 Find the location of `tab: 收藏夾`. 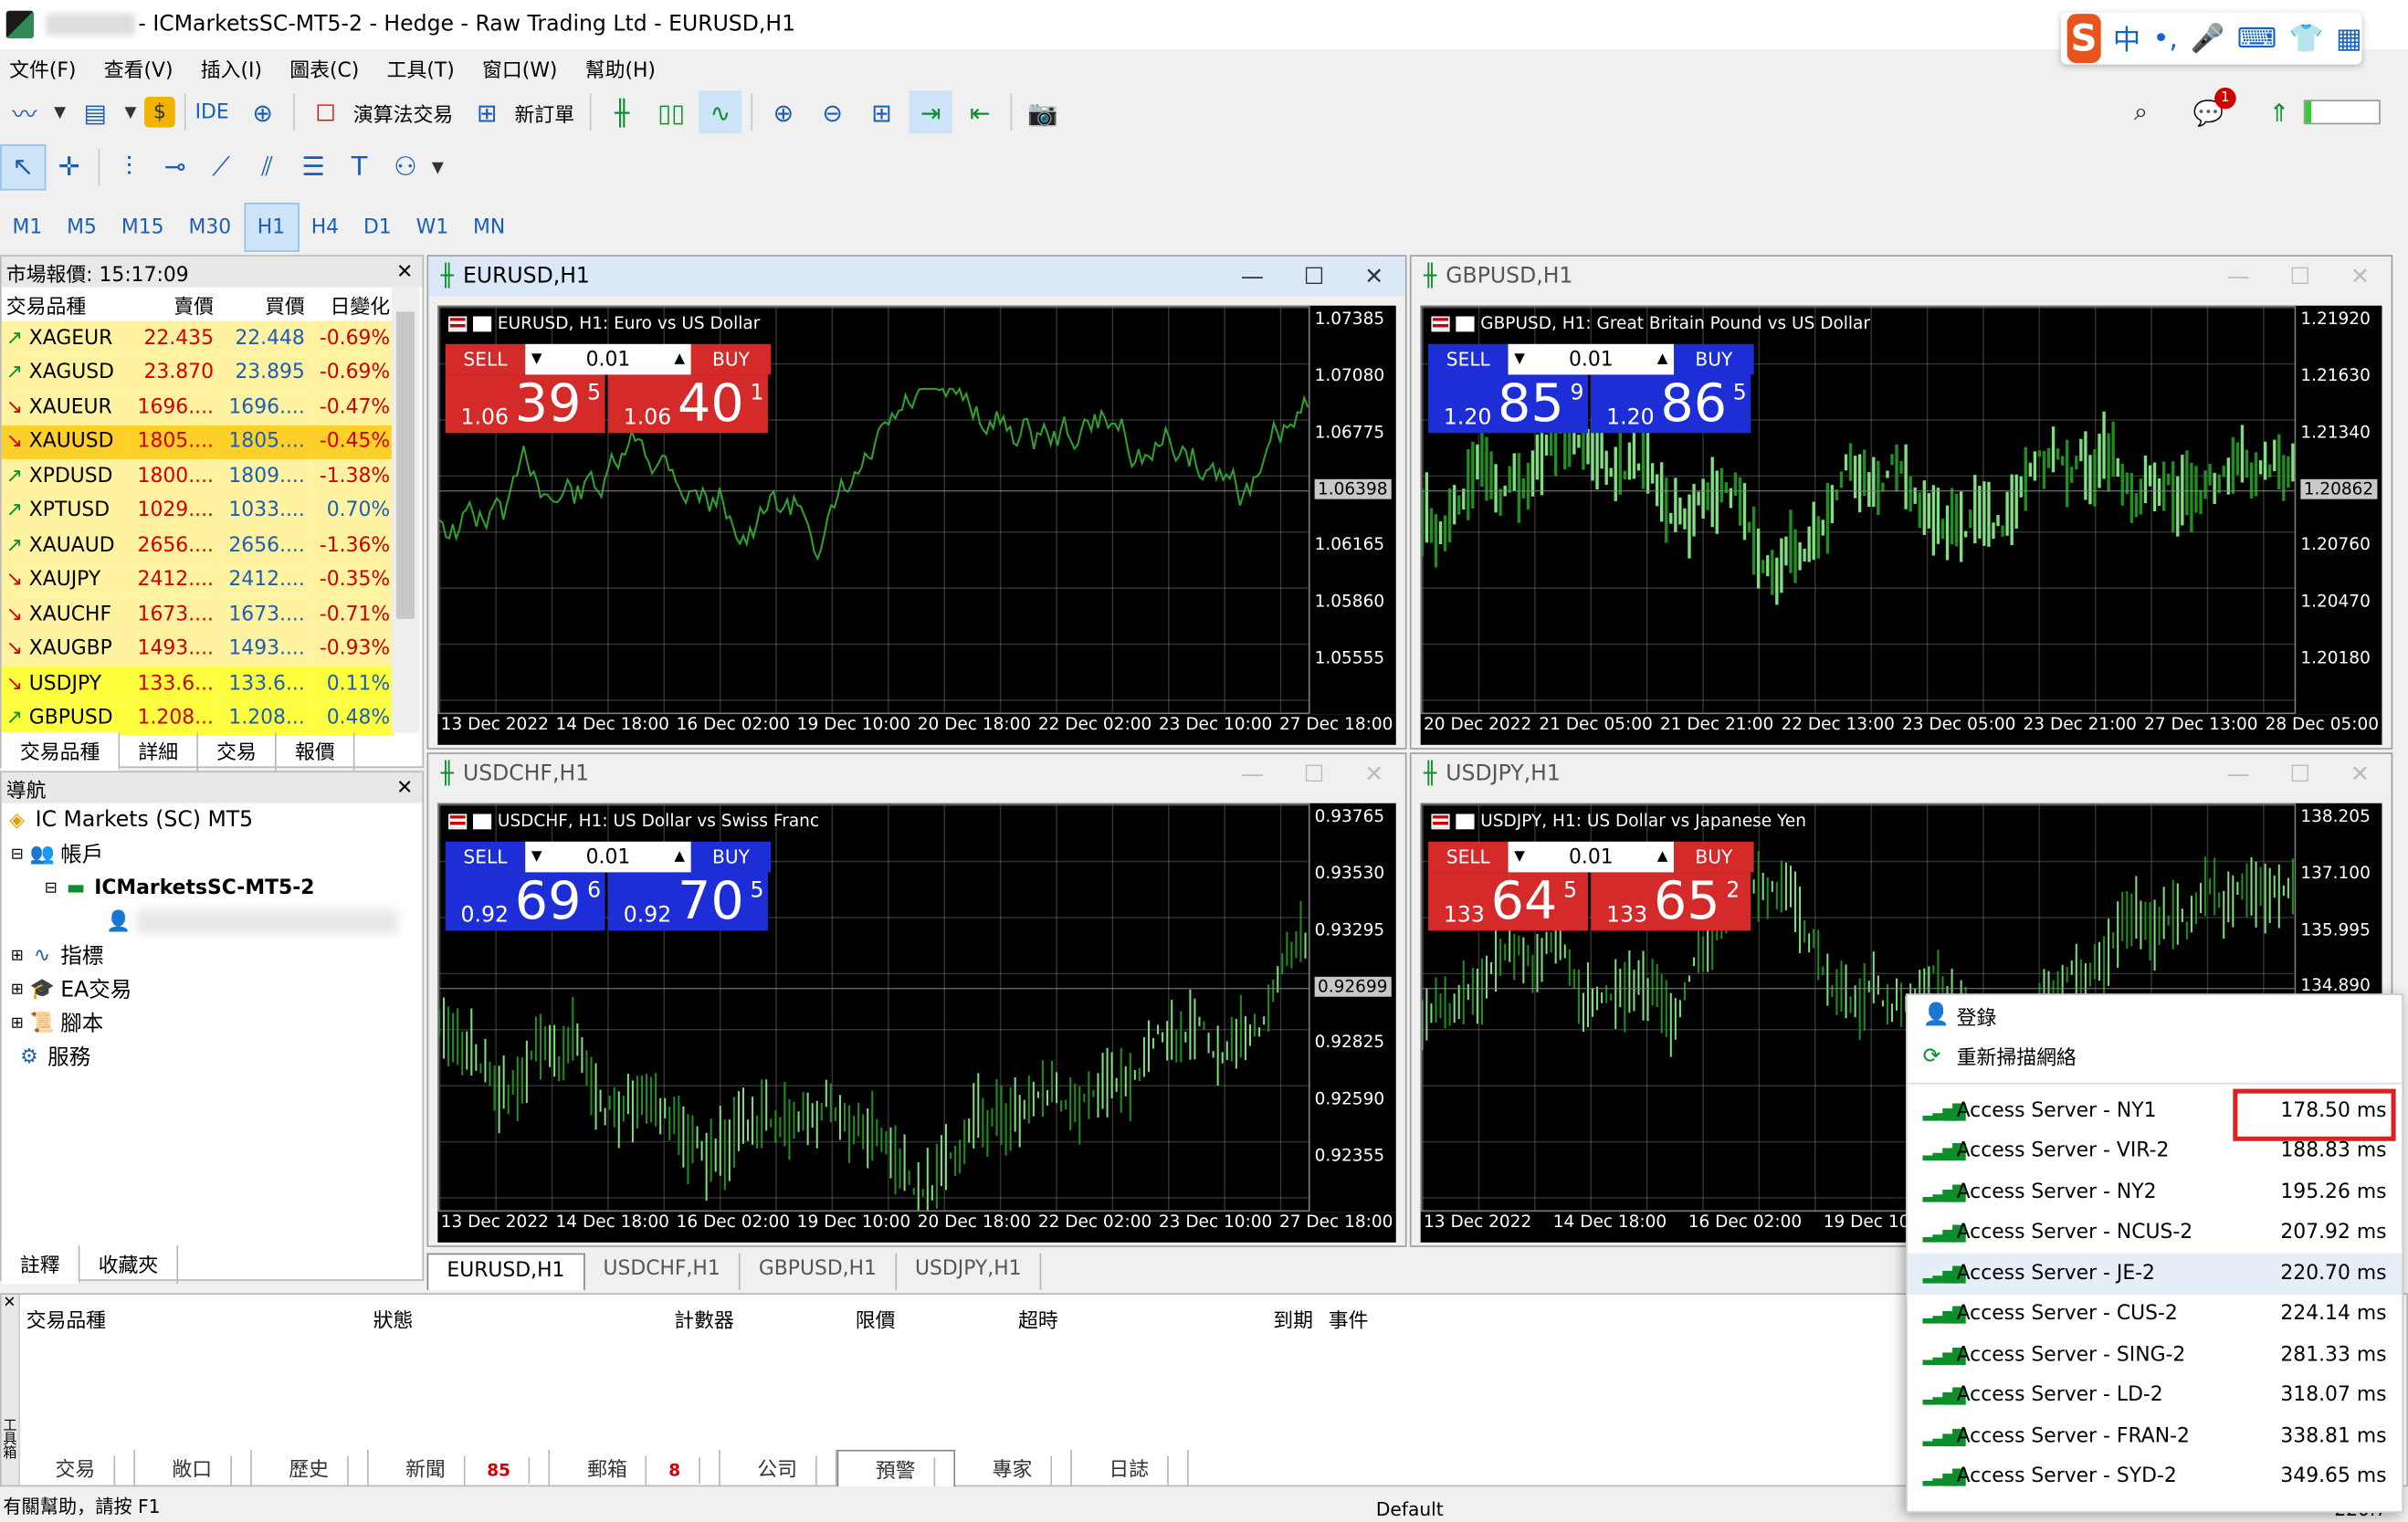

tab: 收藏夾 is located at coordinates (129, 1265).